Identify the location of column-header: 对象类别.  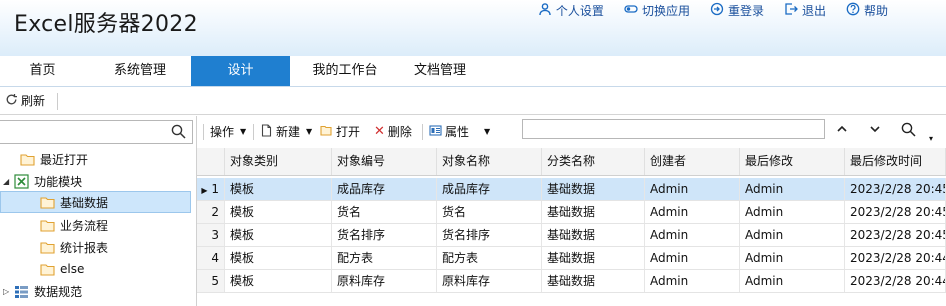
(278, 161).